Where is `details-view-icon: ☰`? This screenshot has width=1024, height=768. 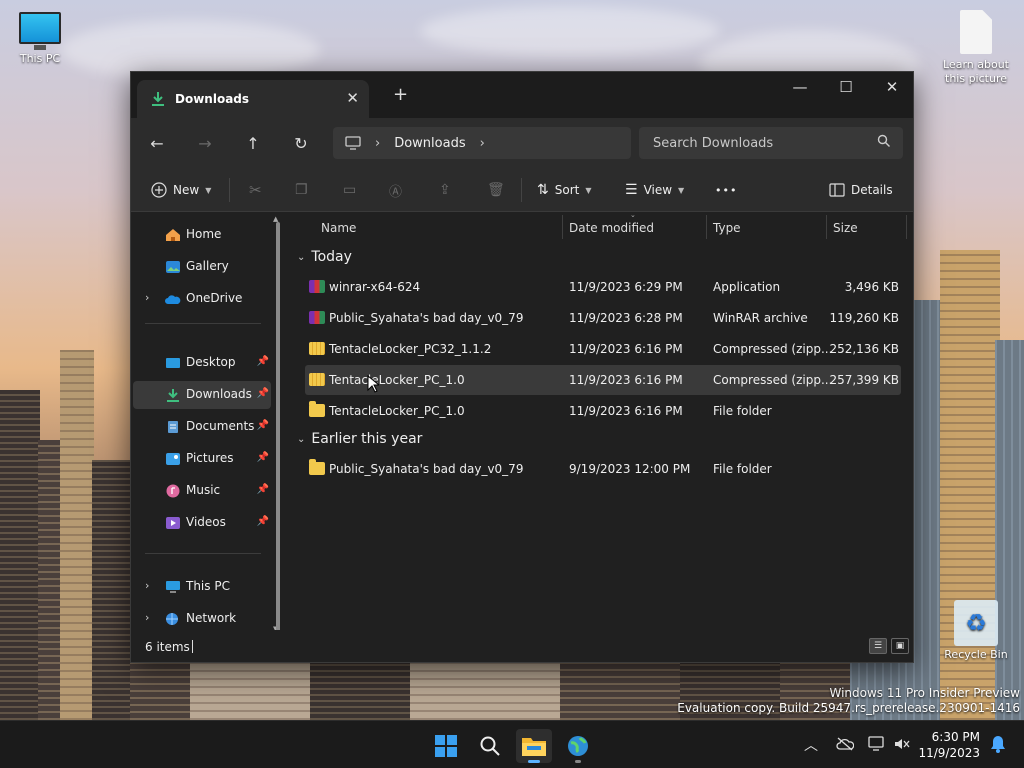
details-view-icon: ☰ is located at coordinates (878, 646).